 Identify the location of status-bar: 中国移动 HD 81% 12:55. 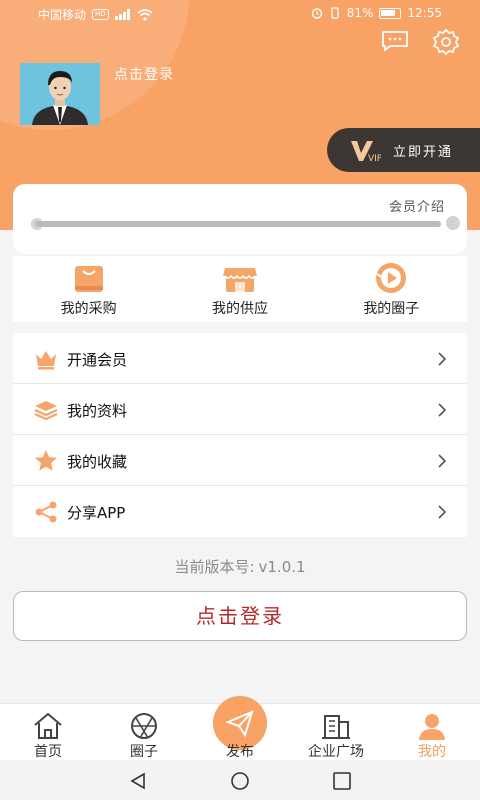
(240, 13).